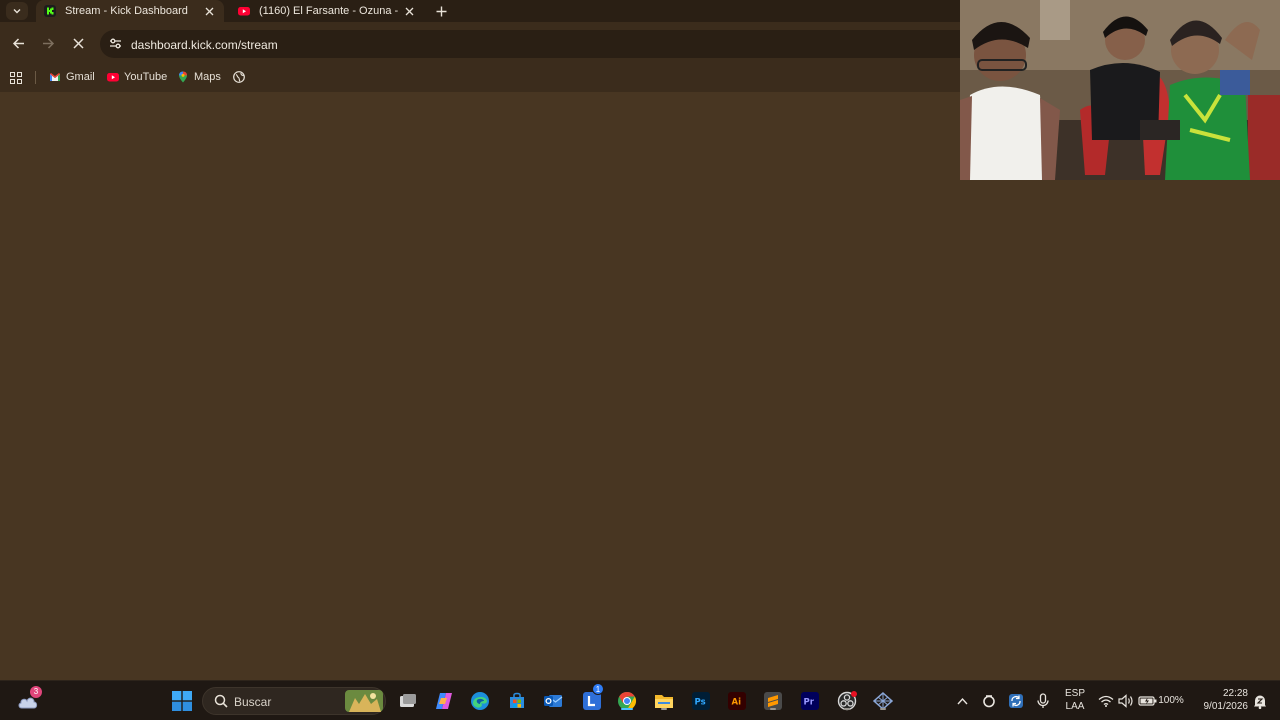 Image resolution: width=1280 pixels, height=720 pixels. I want to click on svg-text: Ps, so click(700, 703).